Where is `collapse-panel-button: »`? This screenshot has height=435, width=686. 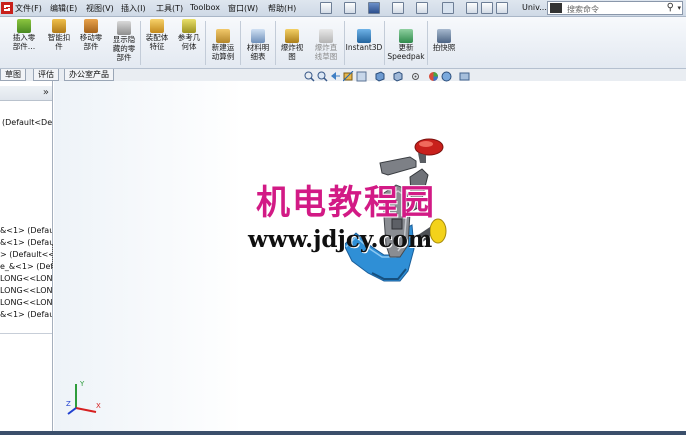
collapse-panel-button: » is located at coordinates (46, 92).